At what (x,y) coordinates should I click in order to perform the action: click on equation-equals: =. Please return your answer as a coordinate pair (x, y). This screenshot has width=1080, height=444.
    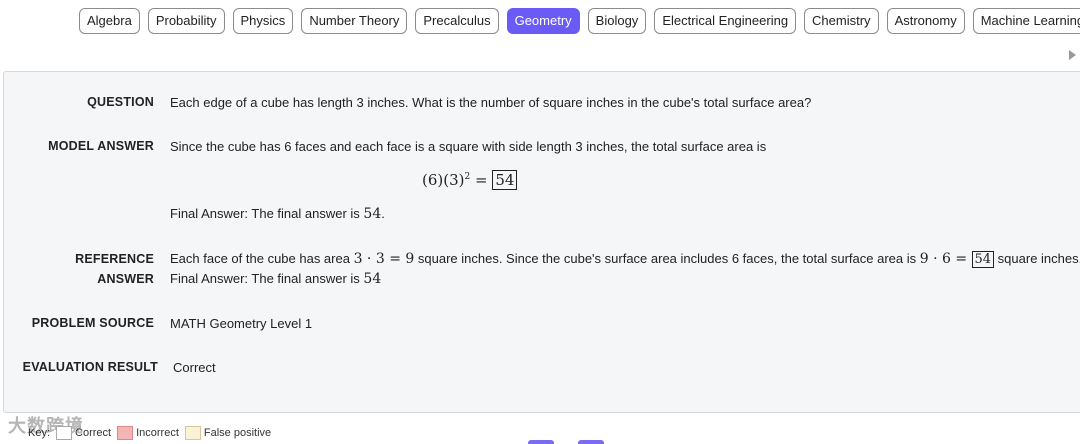
    Looking at the image, I should click on (481, 180).